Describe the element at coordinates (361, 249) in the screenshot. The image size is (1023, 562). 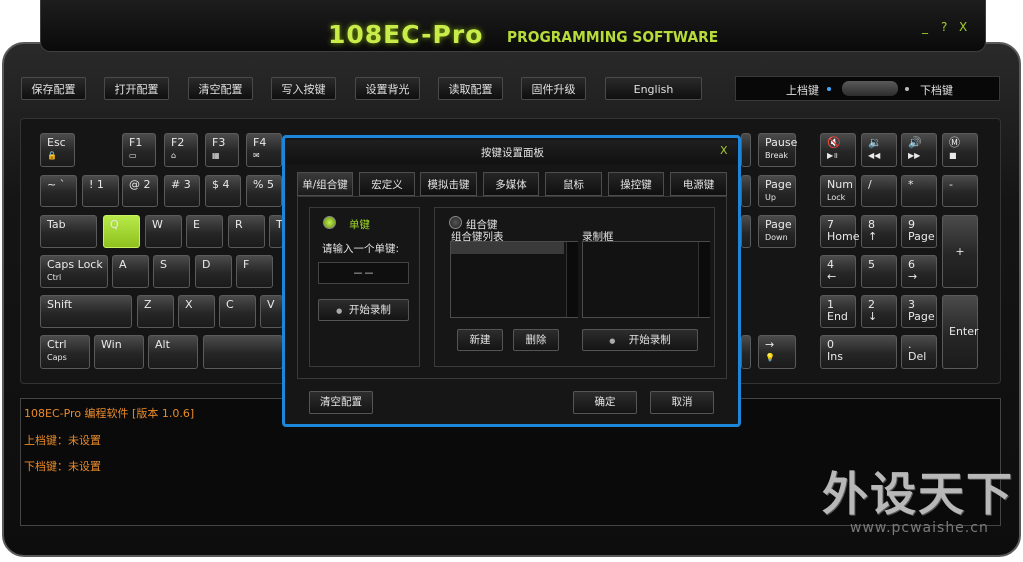
I see `single-key-prompt: 请输入一个单键:` at that location.